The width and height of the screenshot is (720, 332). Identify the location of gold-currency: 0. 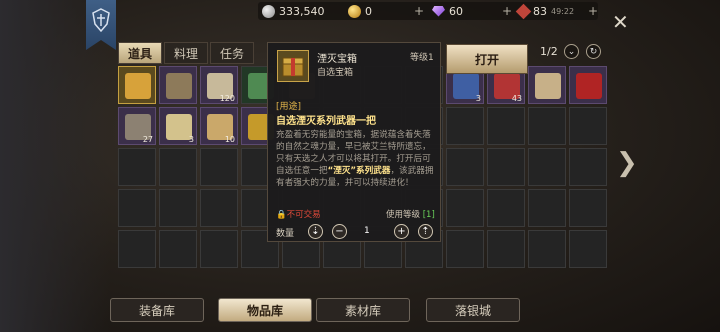
(360, 11).